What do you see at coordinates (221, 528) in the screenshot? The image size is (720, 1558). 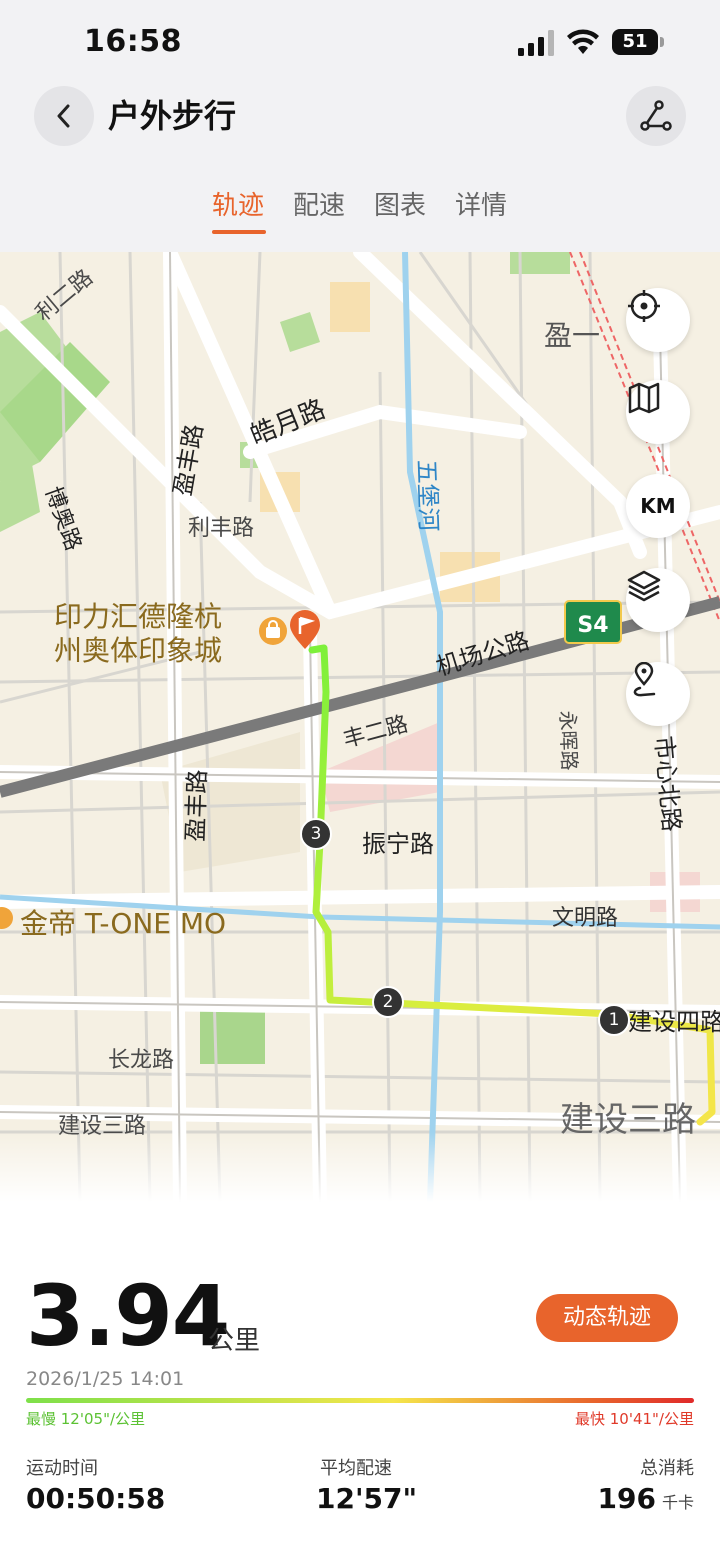 I see `street-label: 利丰路` at bounding box center [221, 528].